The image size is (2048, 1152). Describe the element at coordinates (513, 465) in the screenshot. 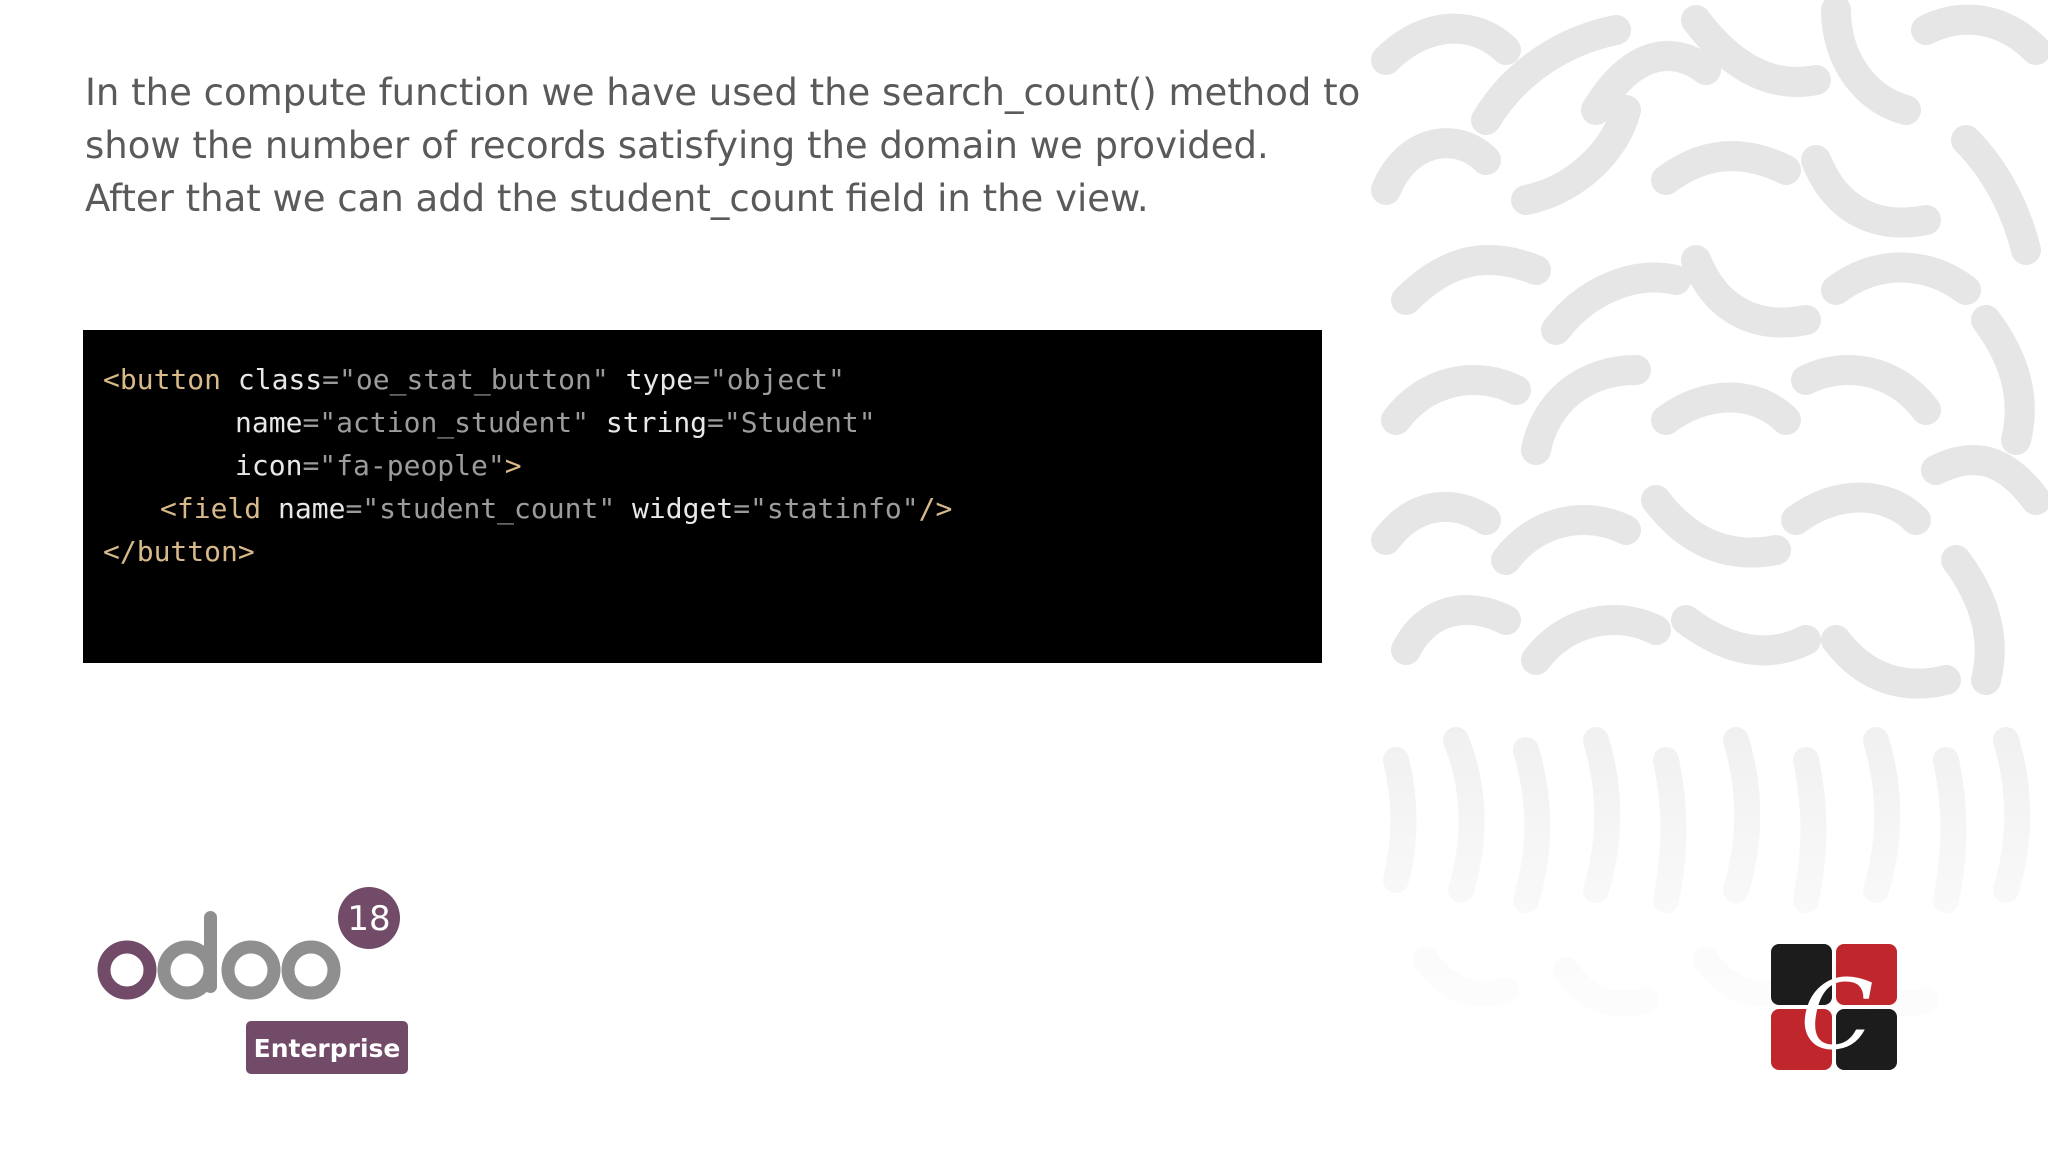

I see `code-token: >` at that location.